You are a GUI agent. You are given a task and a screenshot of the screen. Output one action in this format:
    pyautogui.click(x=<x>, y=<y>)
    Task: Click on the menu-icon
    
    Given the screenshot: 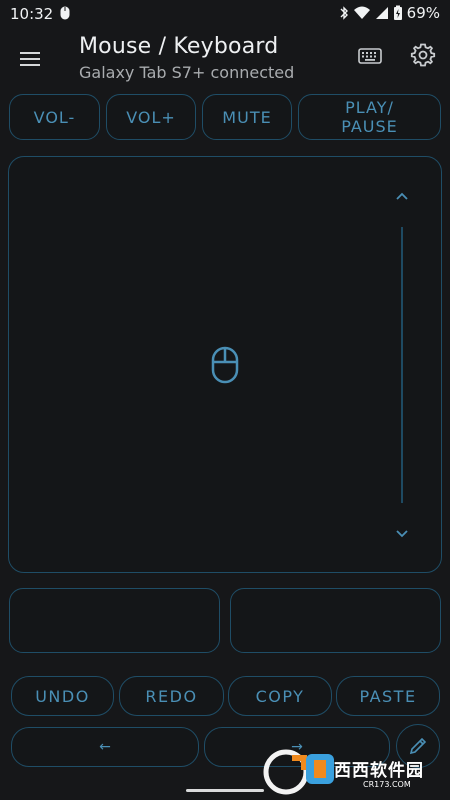 What is the action you would take?
    pyautogui.click(x=30, y=58)
    